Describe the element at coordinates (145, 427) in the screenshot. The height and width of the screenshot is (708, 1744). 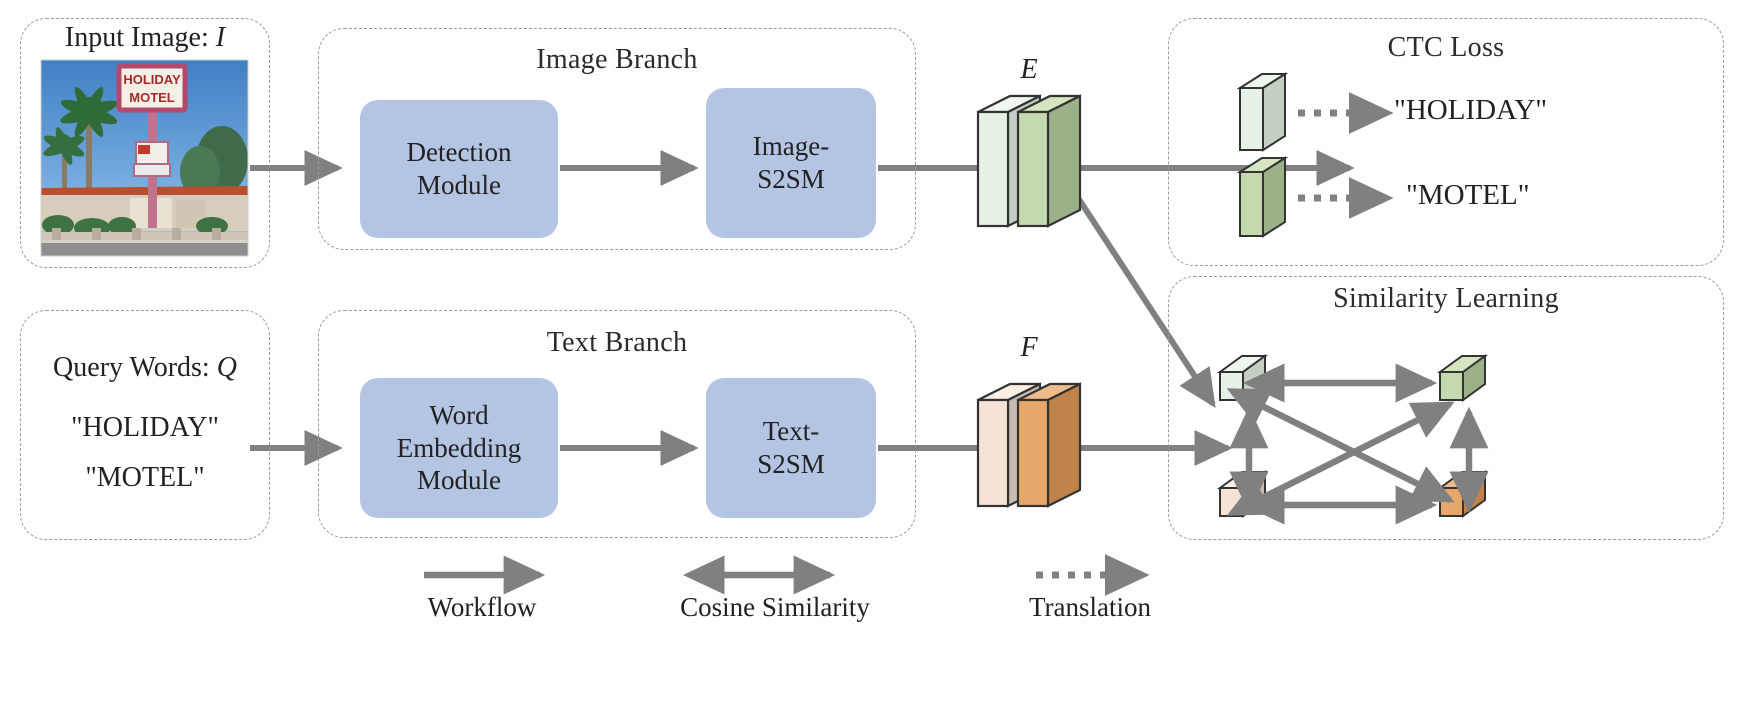
I see `query-word-holiday: "HOLIDAY"` at that location.